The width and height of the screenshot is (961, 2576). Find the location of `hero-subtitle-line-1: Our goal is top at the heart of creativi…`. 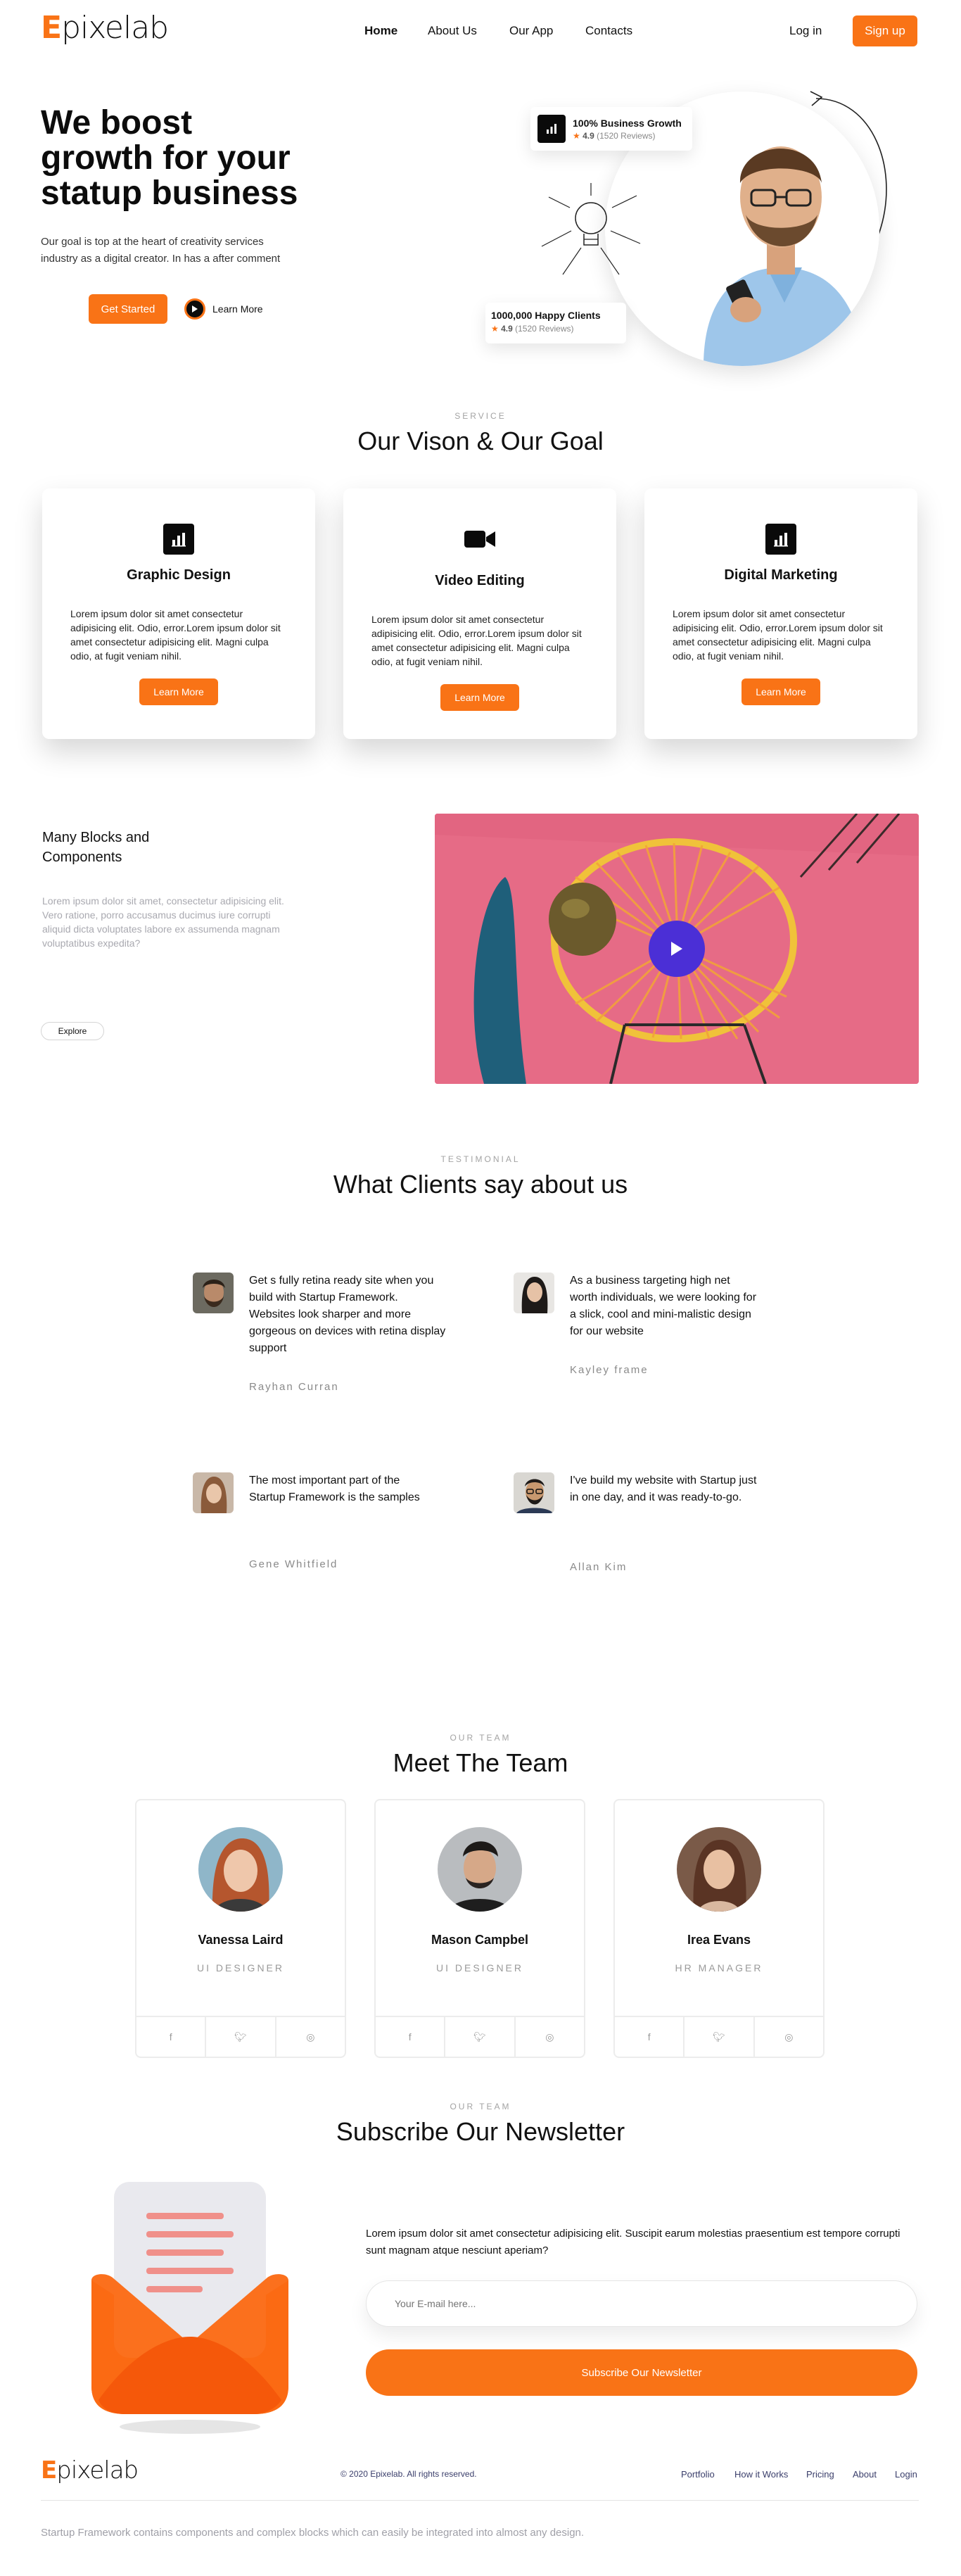

hero-subtitle-line-1: Our goal is top at the heart of creativi… is located at coordinates (152, 242).